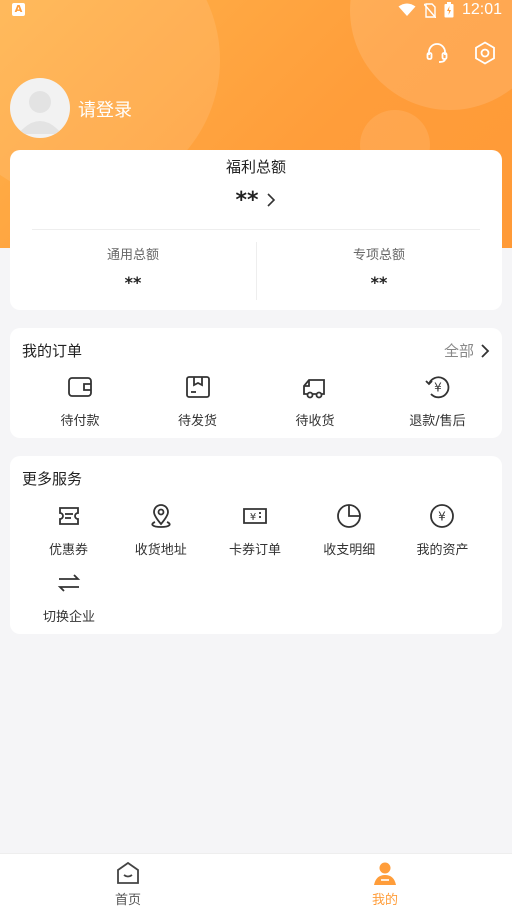  What do you see at coordinates (349, 529) in the screenshot?
I see `service-statements: 收支明细` at bounding box center [349, 529].